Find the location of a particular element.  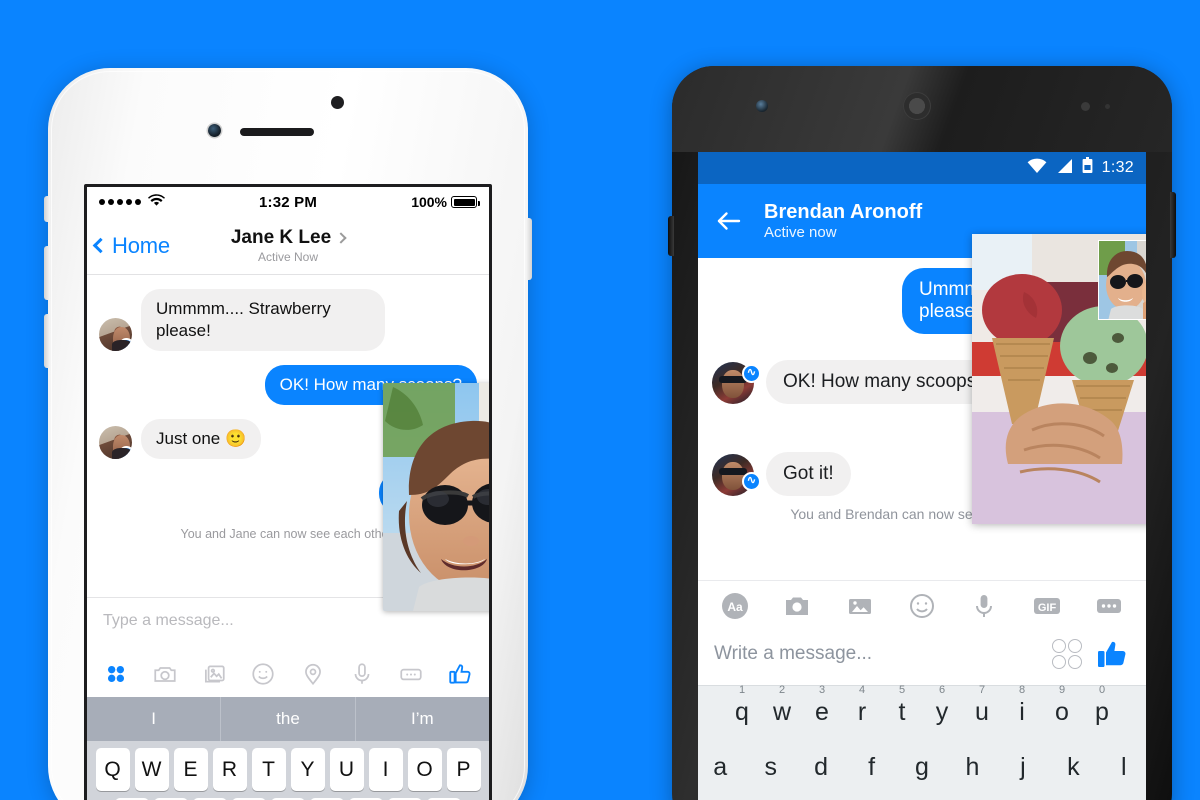

android-keyboard: 1q 2w 3e 4r 5t 6y 7u 8i 9o 0p asdfghjkl is located at coordinates (922, 742).